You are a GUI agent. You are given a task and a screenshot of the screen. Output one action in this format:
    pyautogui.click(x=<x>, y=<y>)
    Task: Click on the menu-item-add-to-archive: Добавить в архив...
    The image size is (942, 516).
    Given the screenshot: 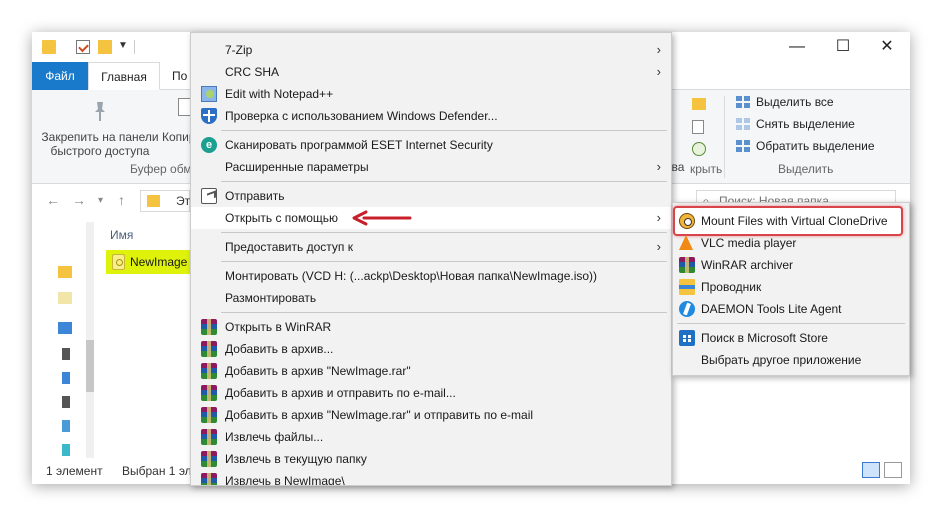 What is the action you would take?
    pyautogui.click(x=431, y=349)
    